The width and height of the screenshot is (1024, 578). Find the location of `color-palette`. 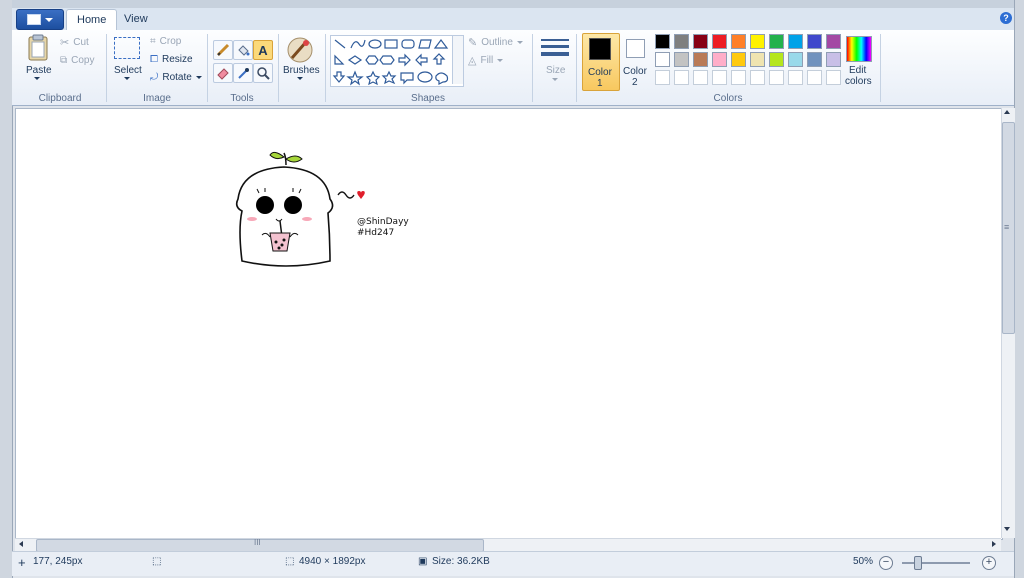

color-palette is located at coordinates (748, 61).